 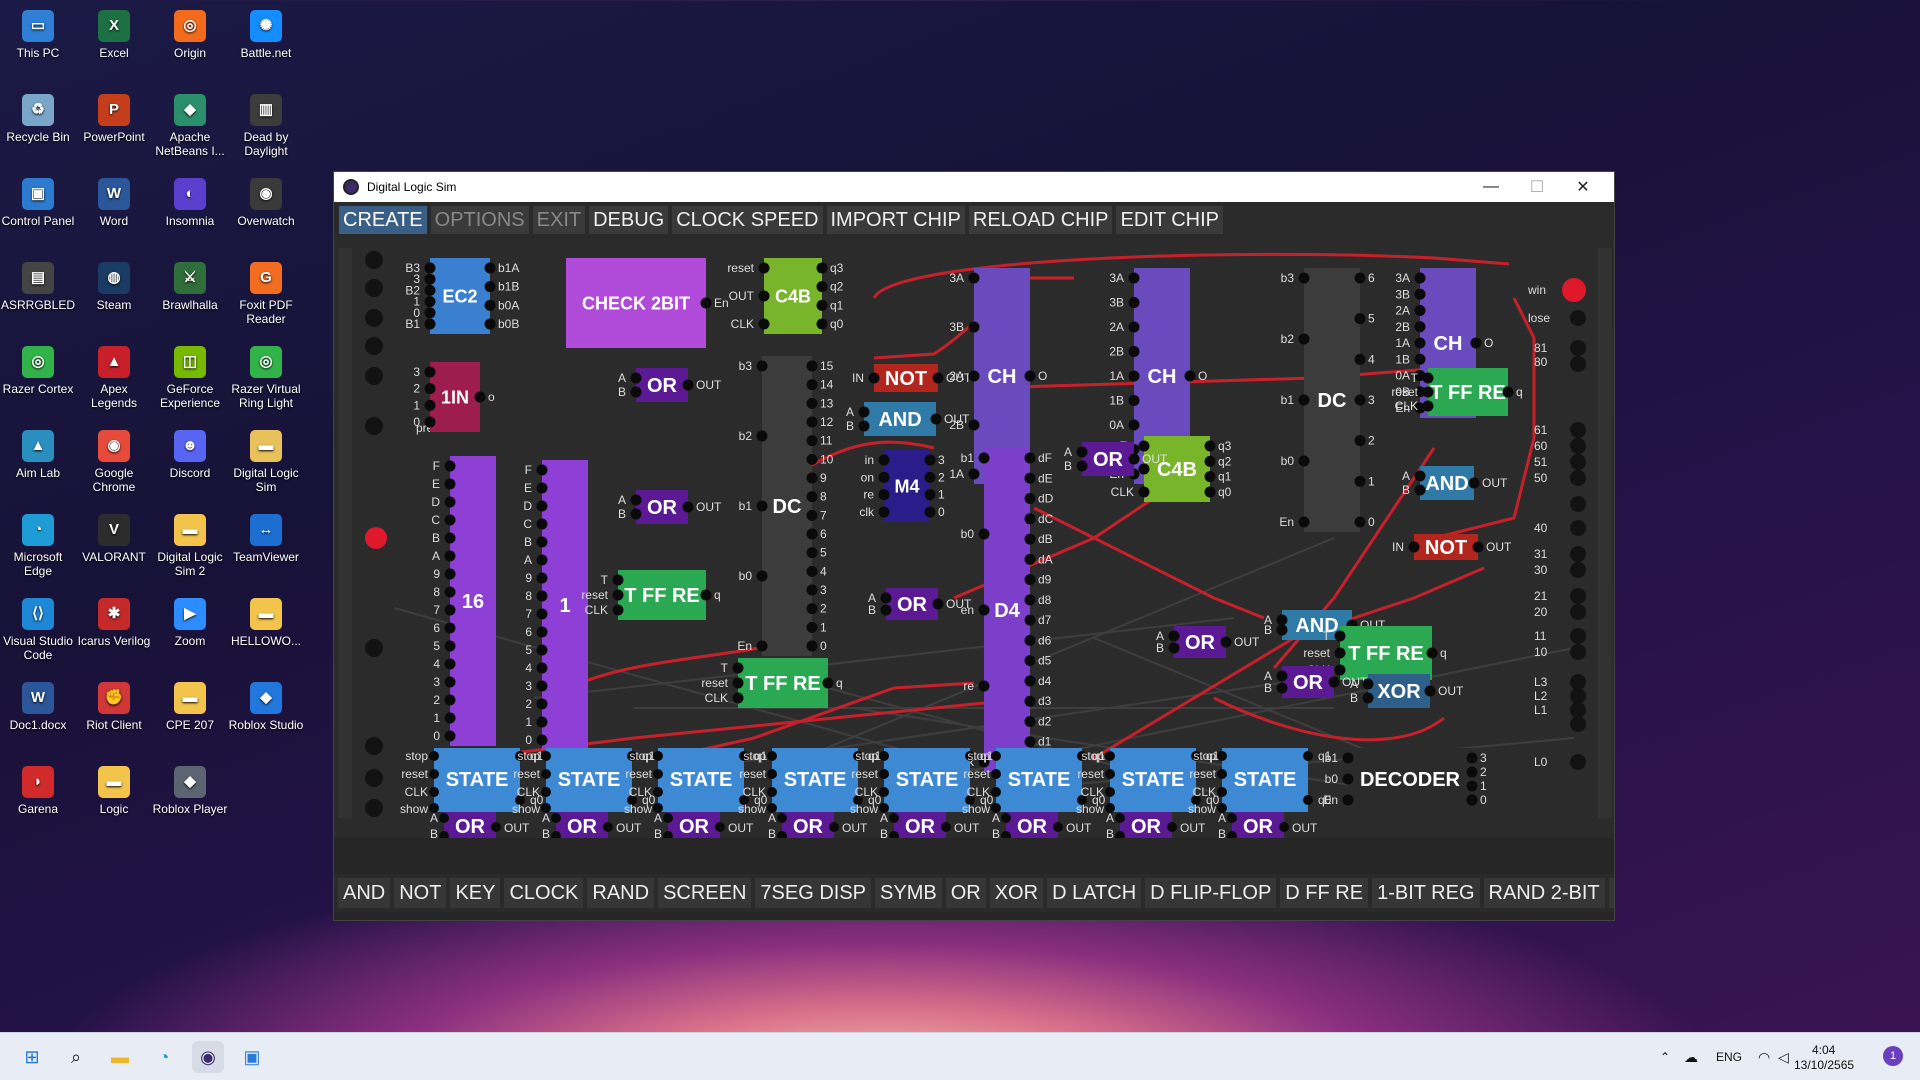 I want to click on menu-edit-chip: EDIT CHIP, so click(x=1170, y=220).